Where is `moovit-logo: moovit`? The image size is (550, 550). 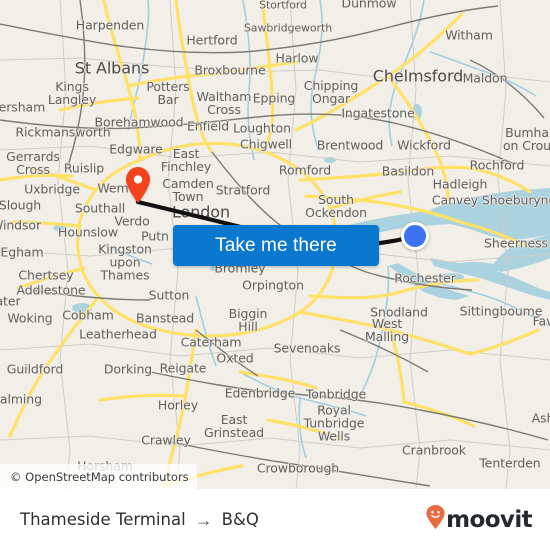
moovit-logo: moovit is located at coordinates (479, 519).